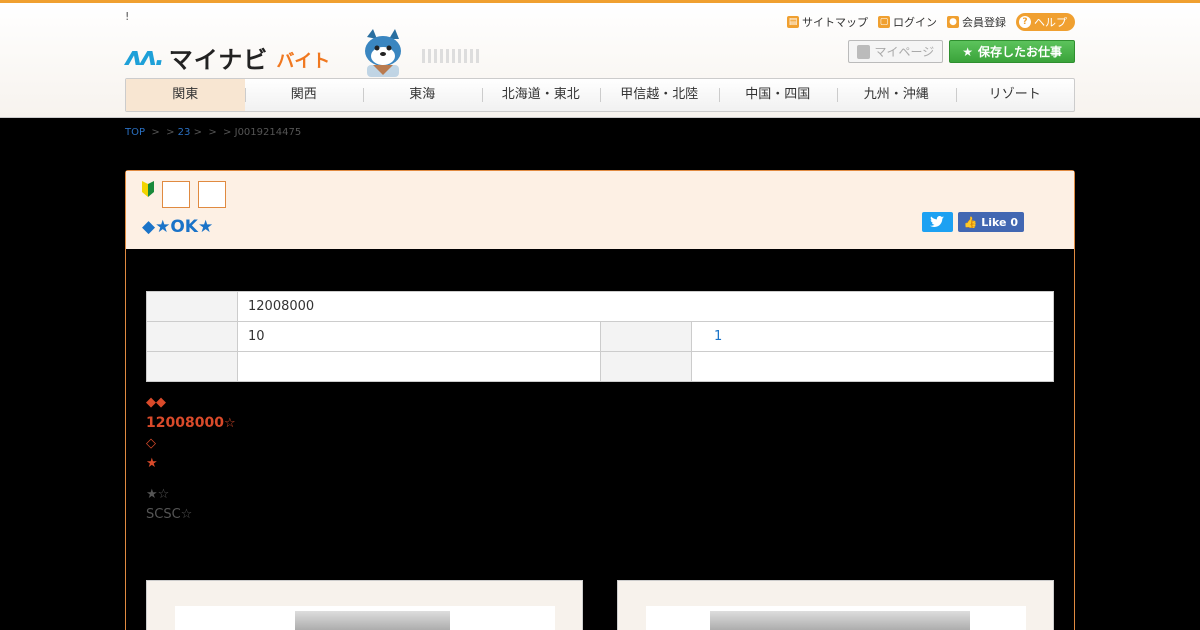 This screenshot has height=630, width=1200. I want to click on saved-jobs-label: 保存したお仕事, so click(1019, 52).